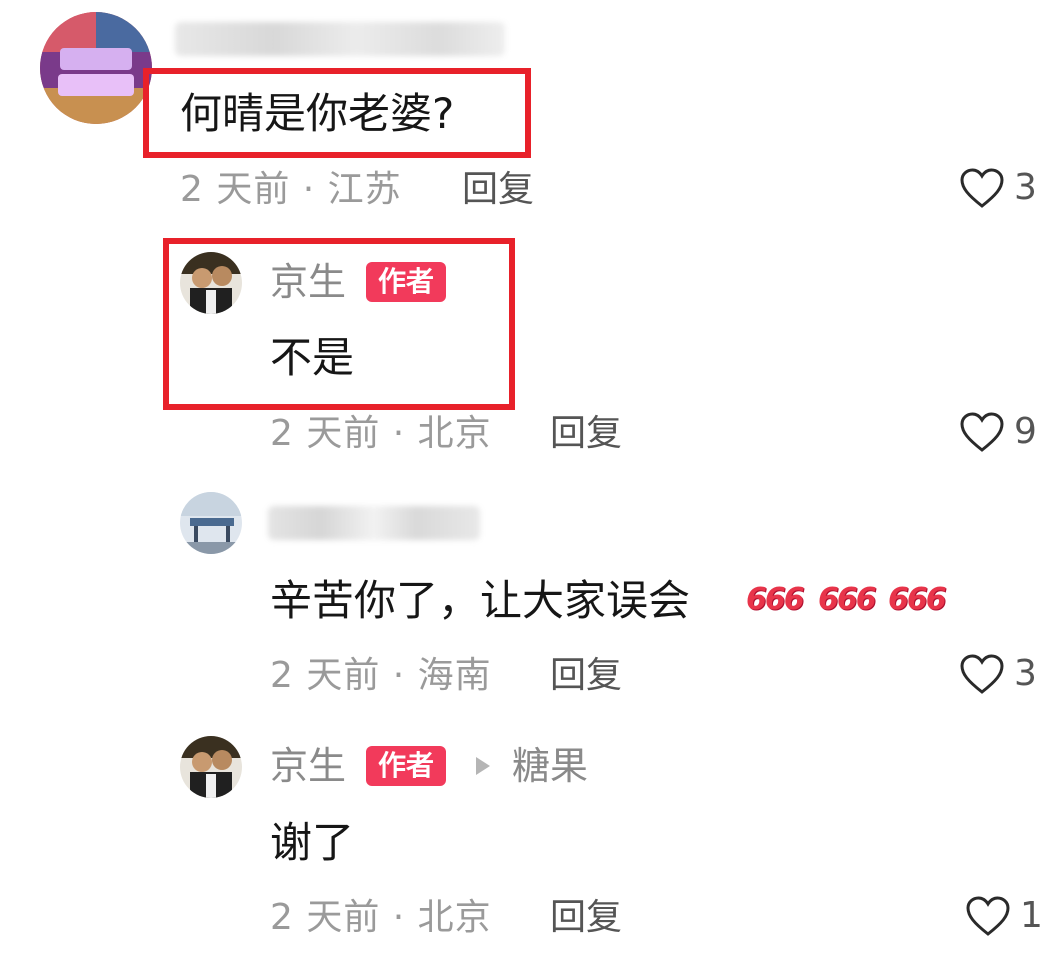 The height and width of the screenshot is (960, 1062). I want to click on comment-meta: 2 天前 · 海南, so click(381, 675).